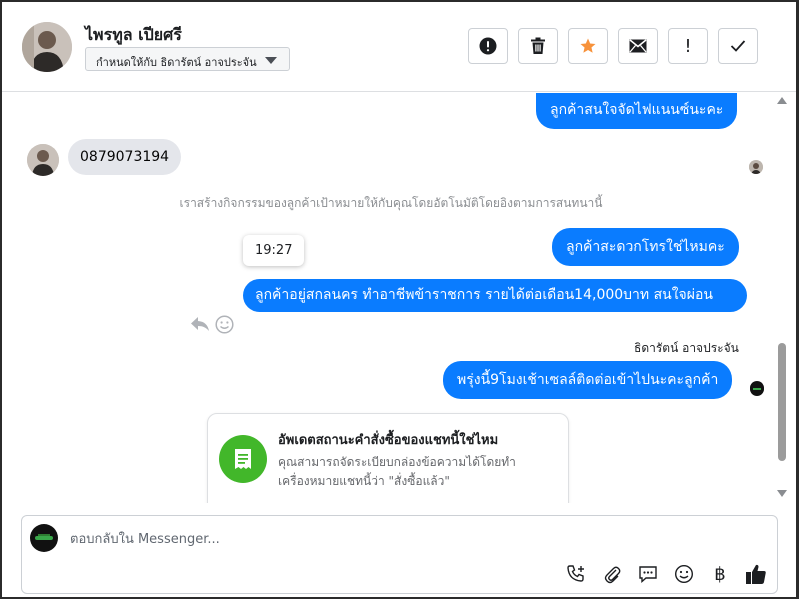  Describe the element at coordinates (782, 100) in the screenshot. I see `scroll-up-arrow` at that location.